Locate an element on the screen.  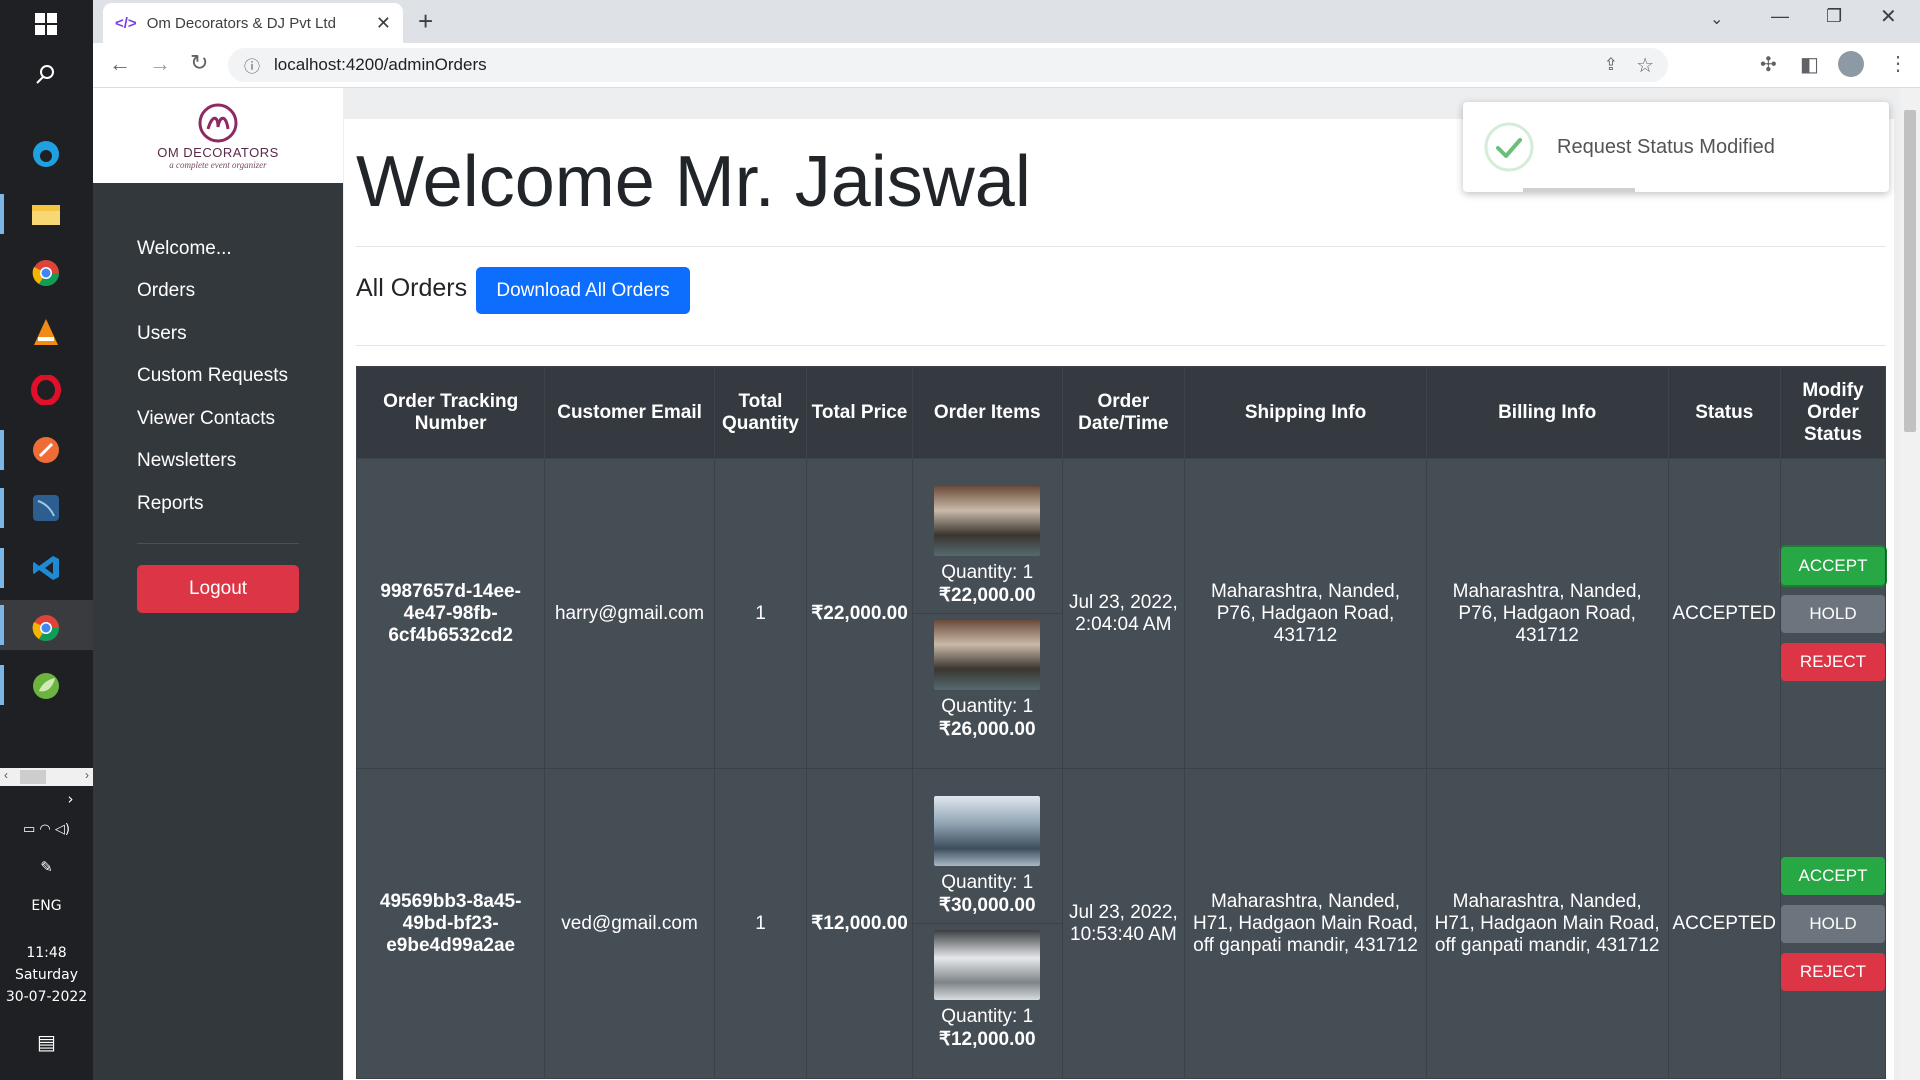
address-bar: ⓘ localhost:4200/adminOrders ⇪ ☆ is located at coordinates (948, 65).